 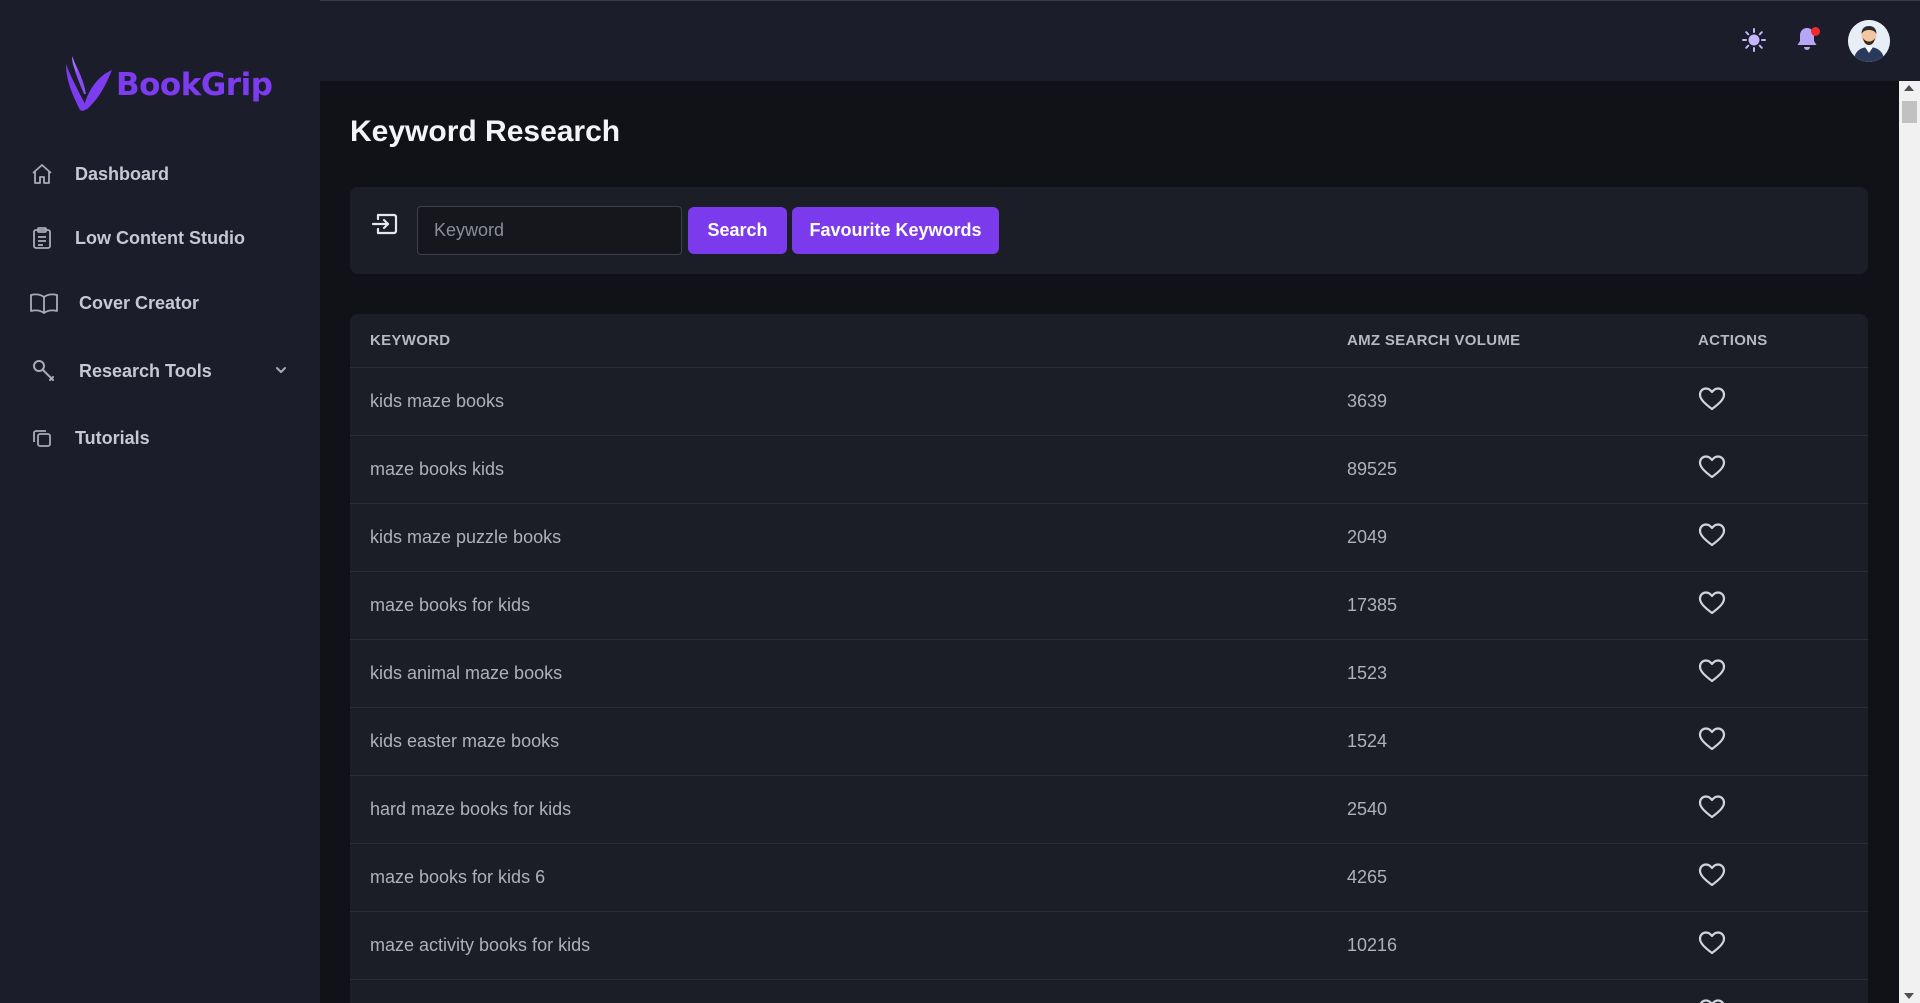 What do you see at coordinates (1109, 470) in the screenshot?
I see `table-row: maze books kids 89525` at bounding box center [1109, 470].